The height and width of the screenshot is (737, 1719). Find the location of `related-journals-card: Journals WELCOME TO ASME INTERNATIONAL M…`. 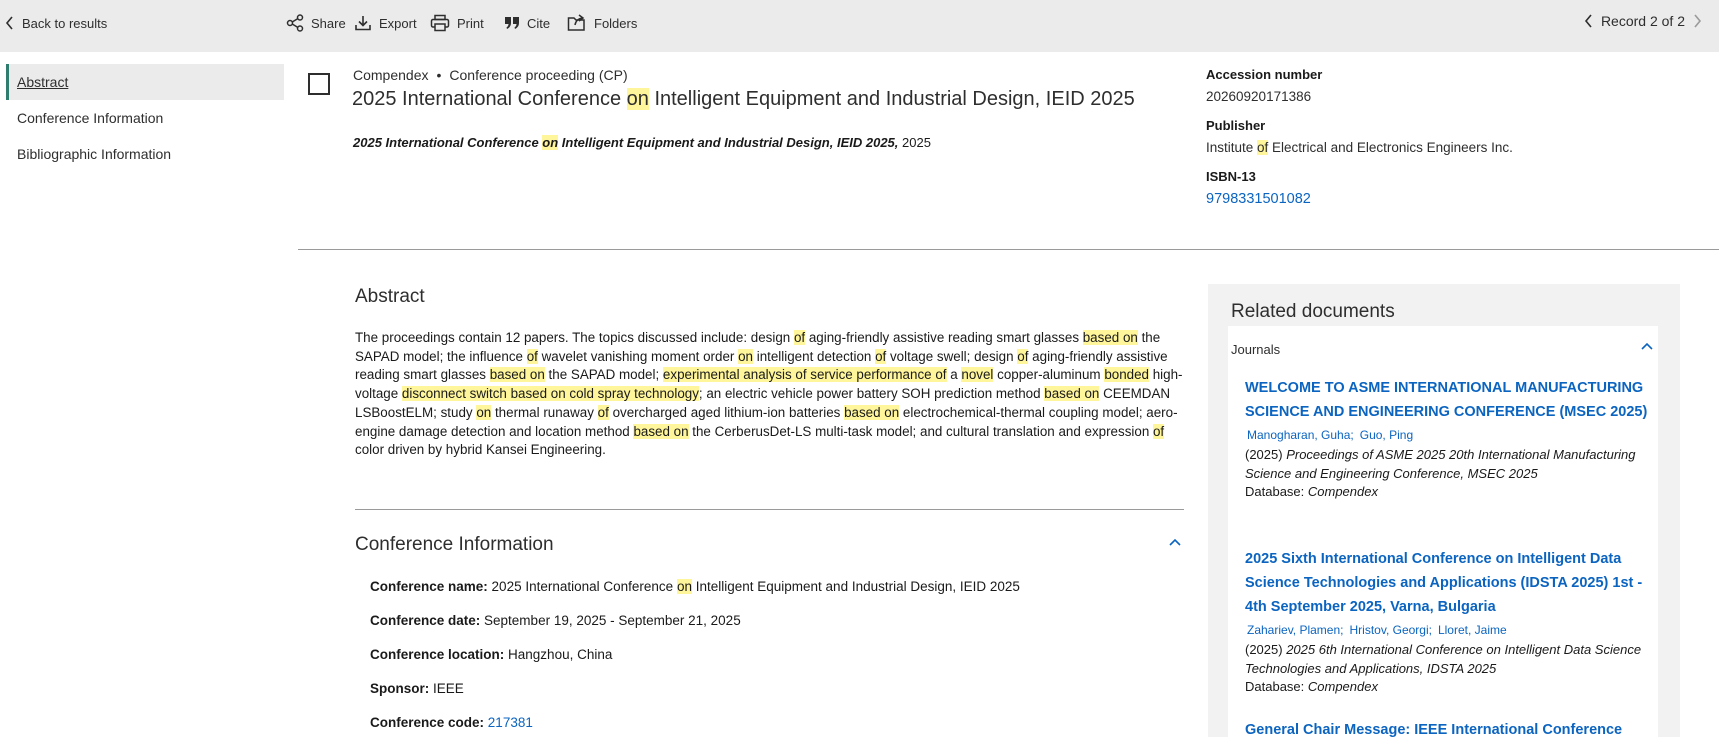

related-journals-card: Journals WELCOME TO ASME INTERNATIONAL M… is located at coordinates (1443, 531).